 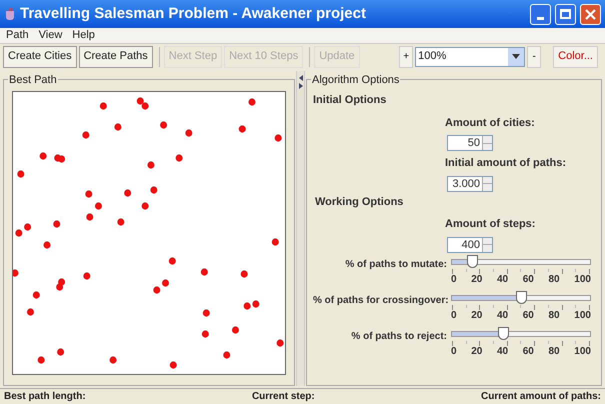 What do you see at coordinates (359, 202) in the screenshot?
I see `section-heading: Working Options` at bounding box center [359, 202].